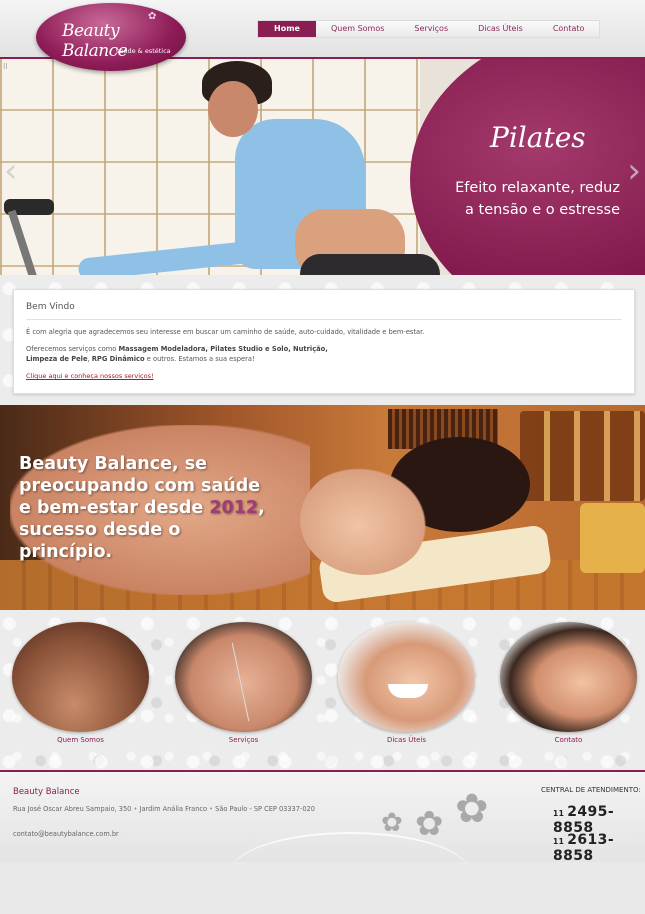  What do you see at coordinates (559, 841) in the screenshot?
I see `phone-2-area: 11` at bounding box center [559, 841].